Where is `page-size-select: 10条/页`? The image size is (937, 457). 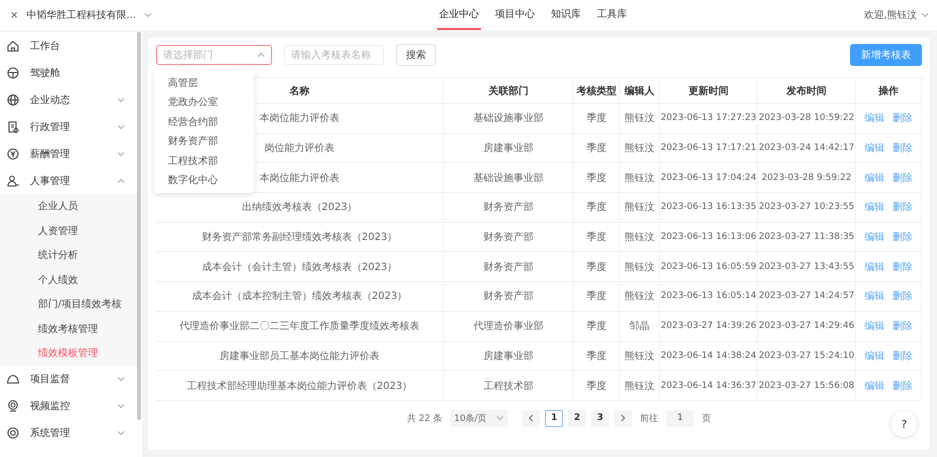
page-size-select: 10条/页 is located at coordinates (479, 418).